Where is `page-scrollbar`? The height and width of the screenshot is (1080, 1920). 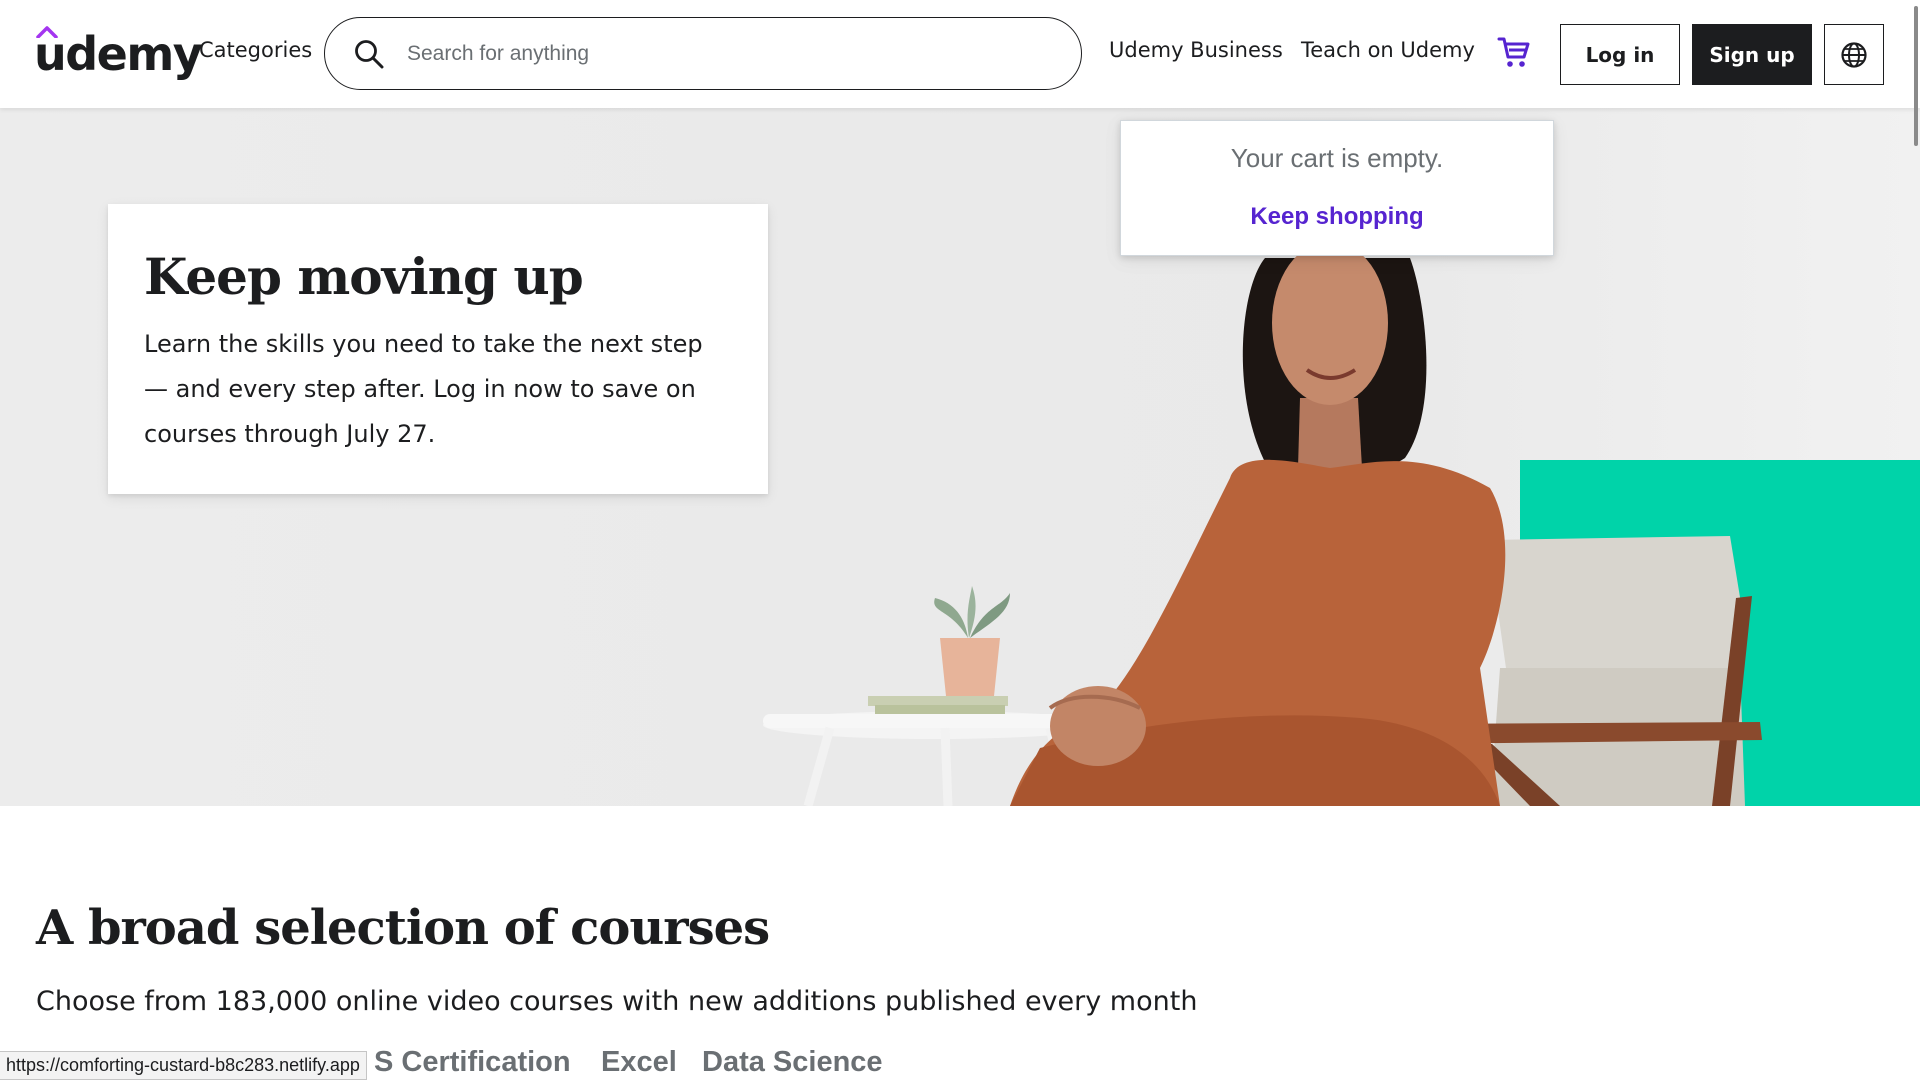
page-scrollbar is located at coordinates (1915, 540).